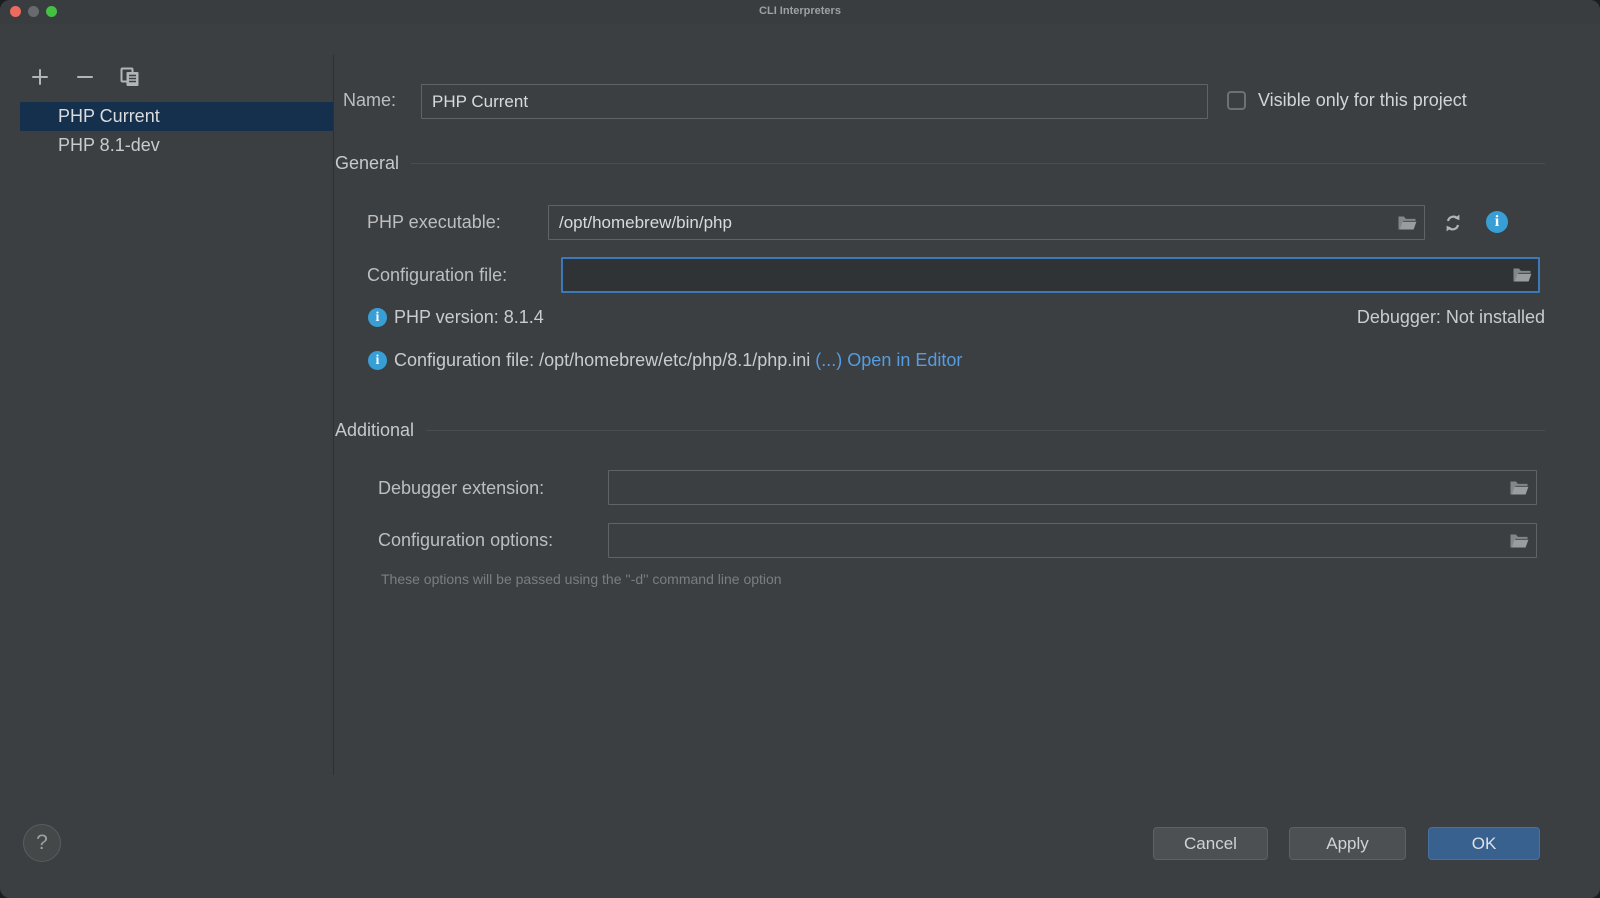  I want to click on config-file-info-icon: i, so click(377, 360).